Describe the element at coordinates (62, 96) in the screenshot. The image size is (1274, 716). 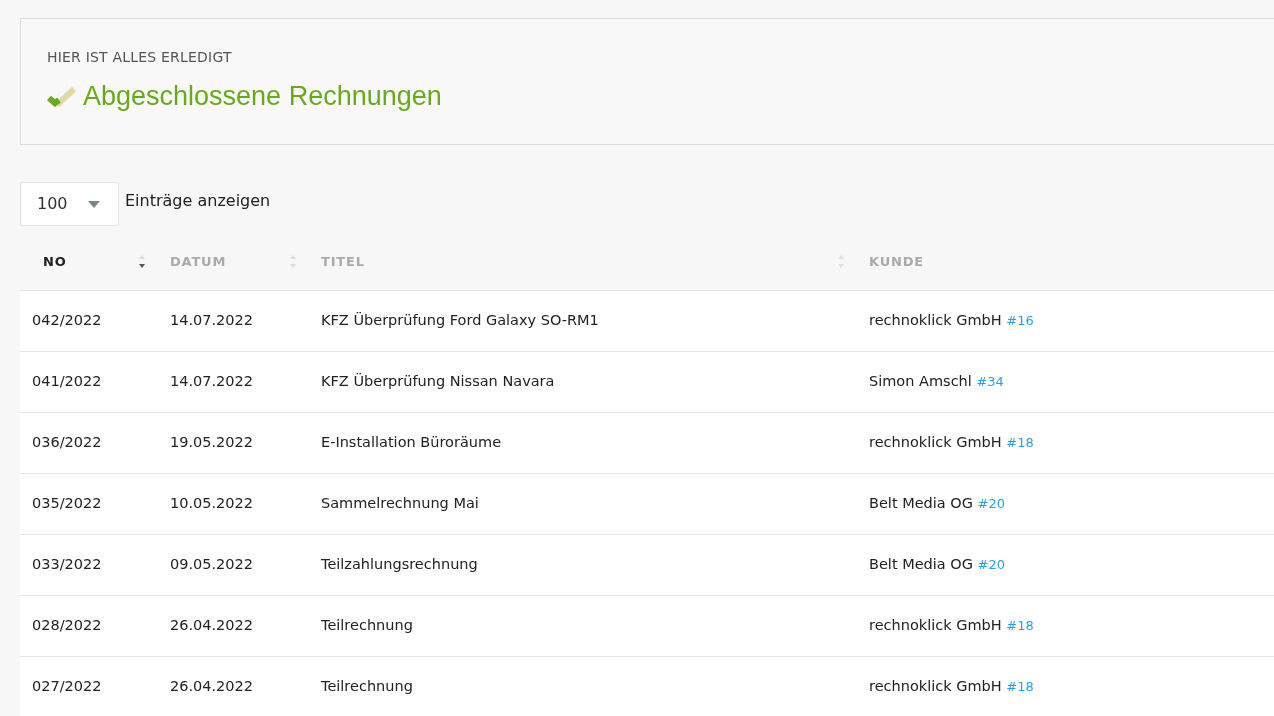
I see `checkmark-icon` at that location.